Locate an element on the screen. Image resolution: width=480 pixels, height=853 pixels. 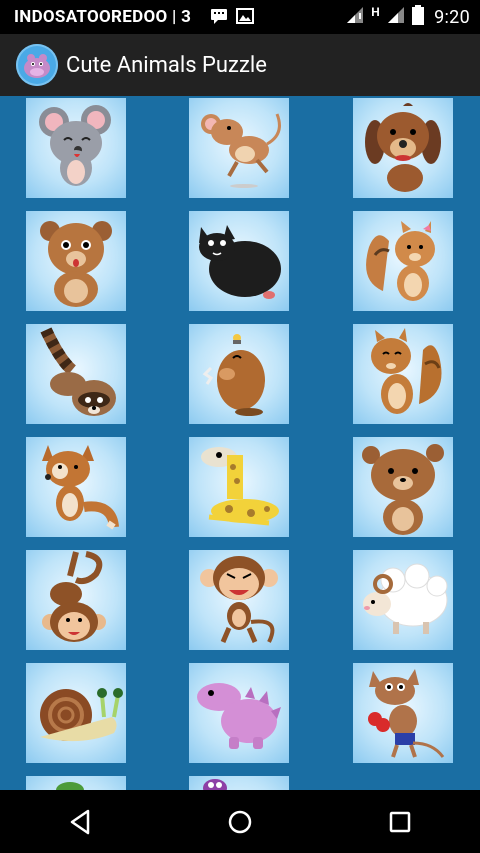
giraffe-icon is located at coordinates (240, 486).